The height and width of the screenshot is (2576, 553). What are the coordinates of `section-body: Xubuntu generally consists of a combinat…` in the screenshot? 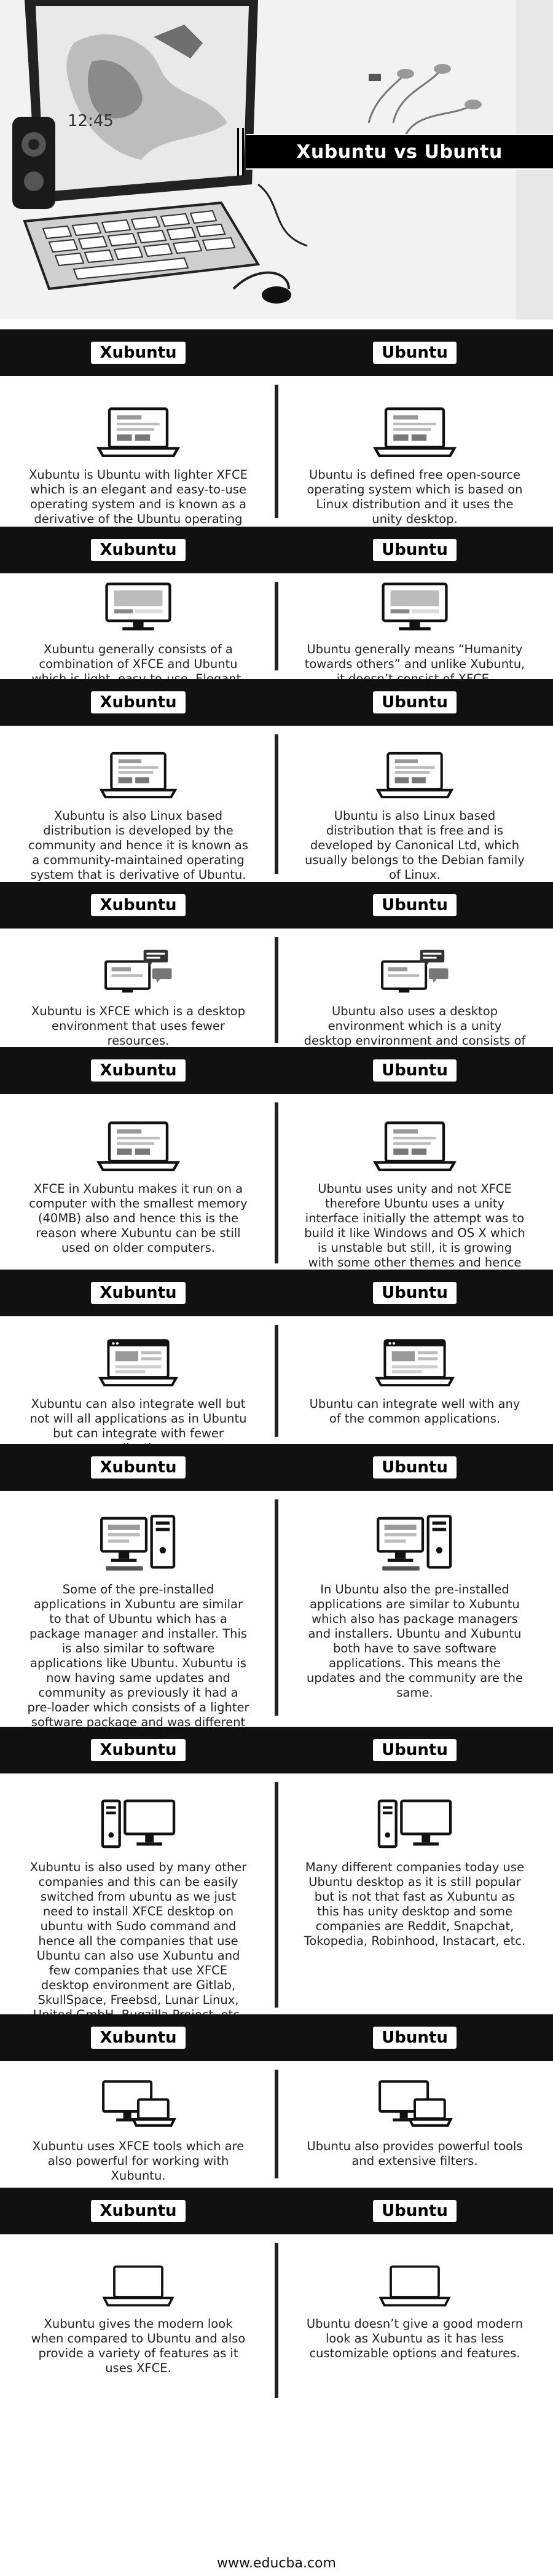 It's located at (276, 637).